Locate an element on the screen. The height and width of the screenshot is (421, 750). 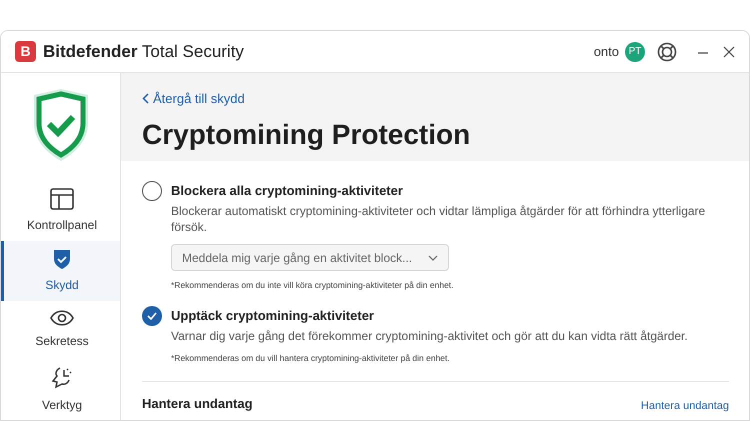
sidebar-item: Skydd is located at coordinates (60, 270).